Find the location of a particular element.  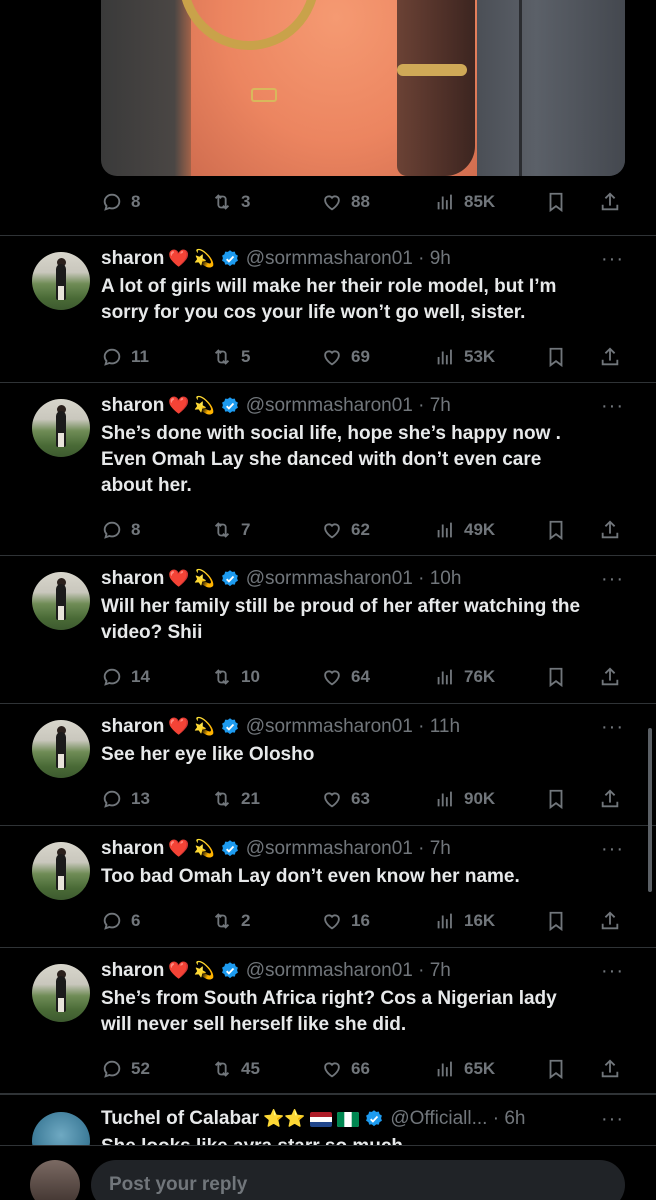

reply-button: 11 is located at coordinates (125, 357).